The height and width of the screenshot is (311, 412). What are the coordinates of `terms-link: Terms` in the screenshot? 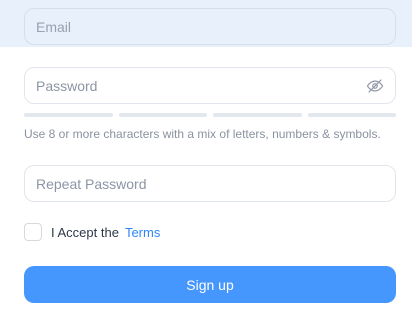 It's located at (142, 232).